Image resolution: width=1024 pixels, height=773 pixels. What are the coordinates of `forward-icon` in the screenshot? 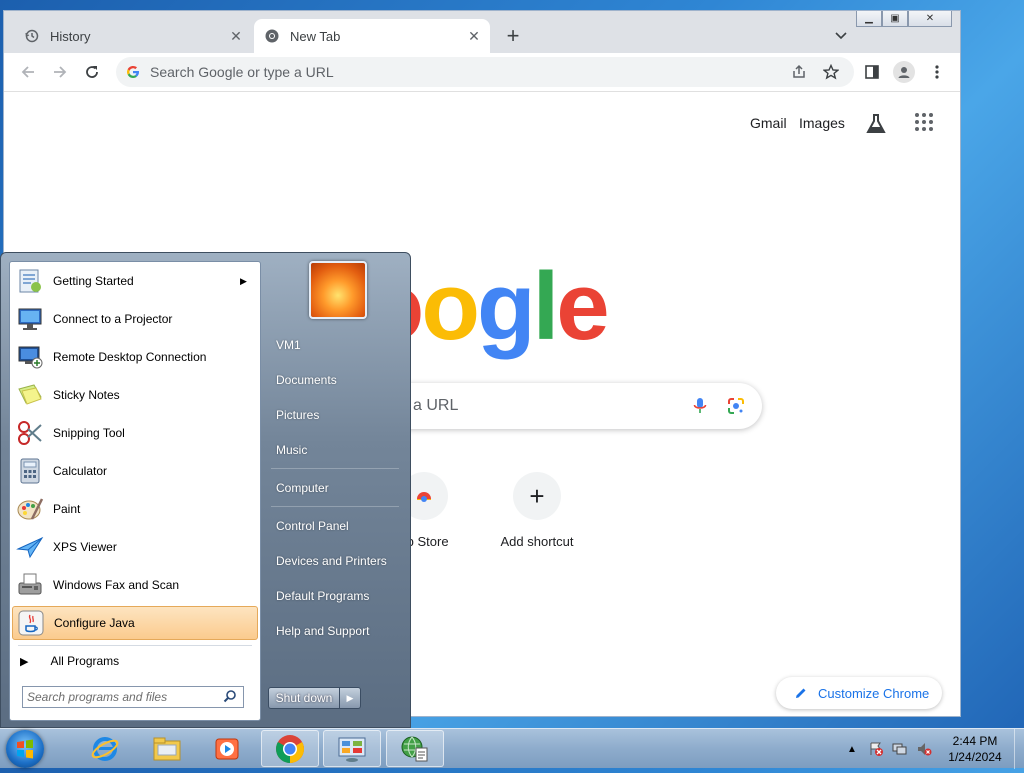 It's located at (60, 72).